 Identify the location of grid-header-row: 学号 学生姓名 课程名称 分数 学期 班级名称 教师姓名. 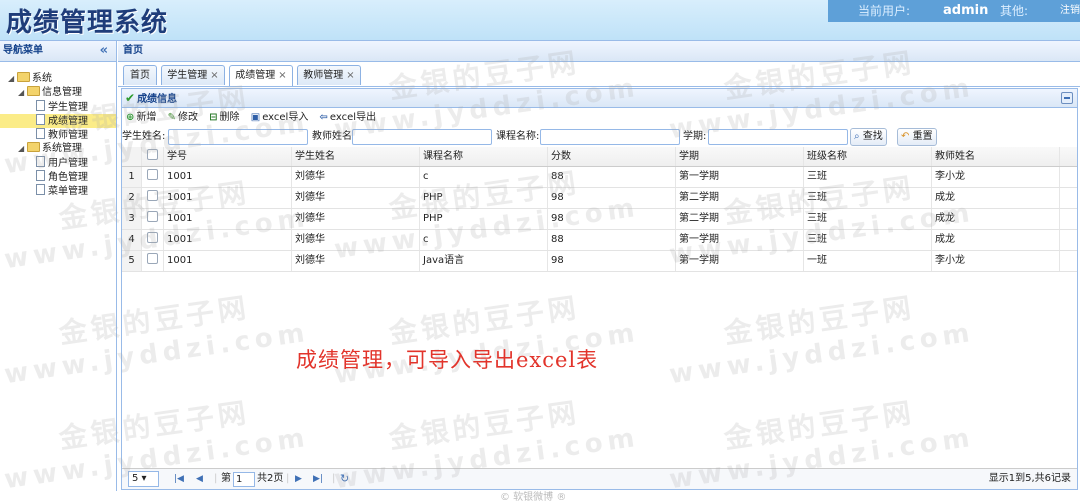
(599, 157).